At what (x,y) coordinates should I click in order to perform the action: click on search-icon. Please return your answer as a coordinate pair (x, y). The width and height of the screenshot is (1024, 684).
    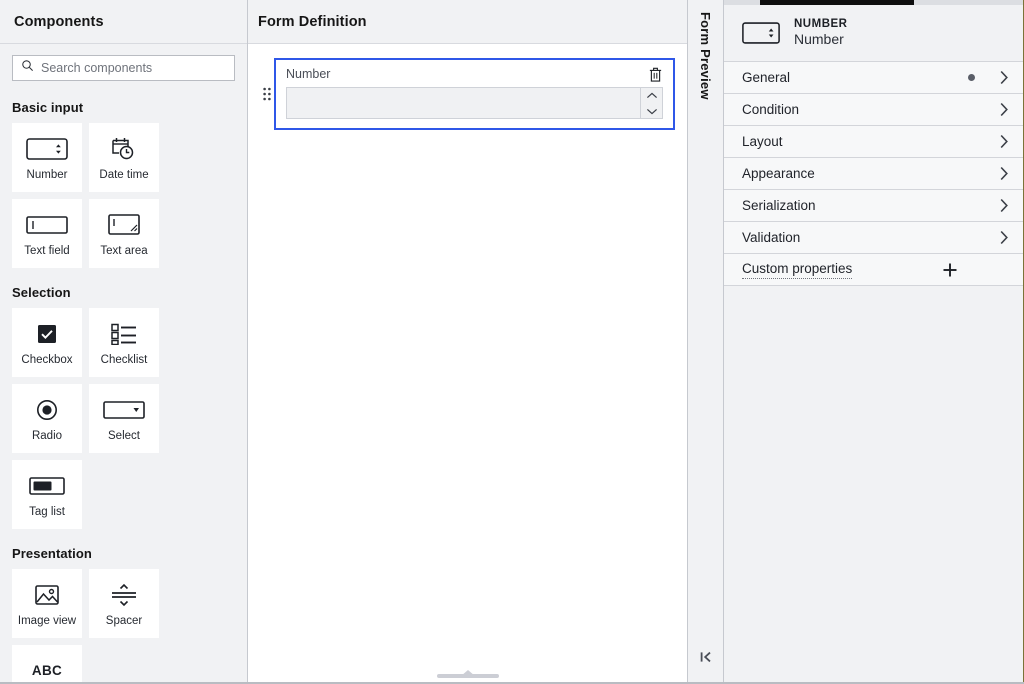
    Looking at the image, I should click on (27, 68).